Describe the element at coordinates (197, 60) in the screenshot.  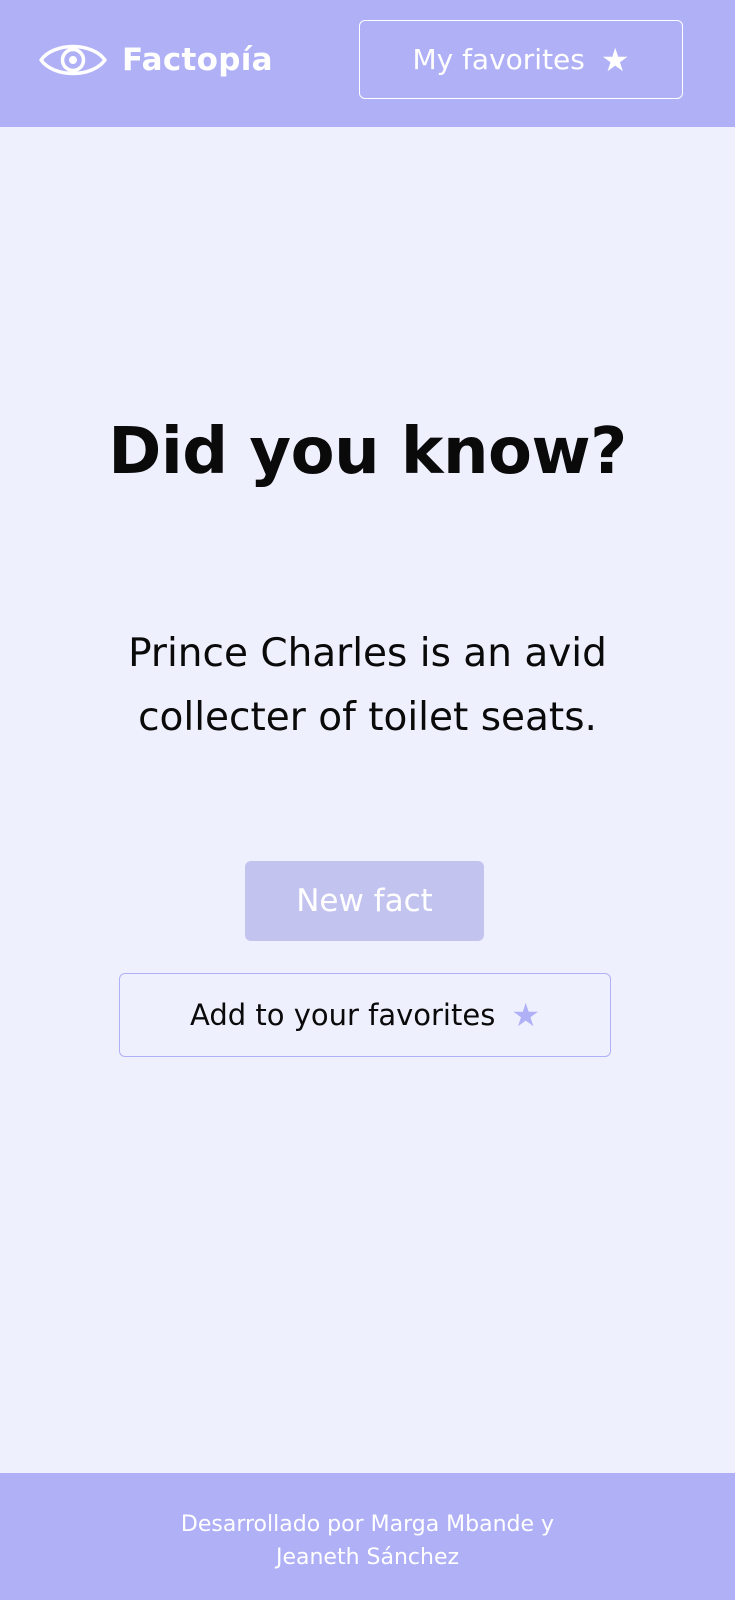
I see `brand-name: Factopía` at that location.